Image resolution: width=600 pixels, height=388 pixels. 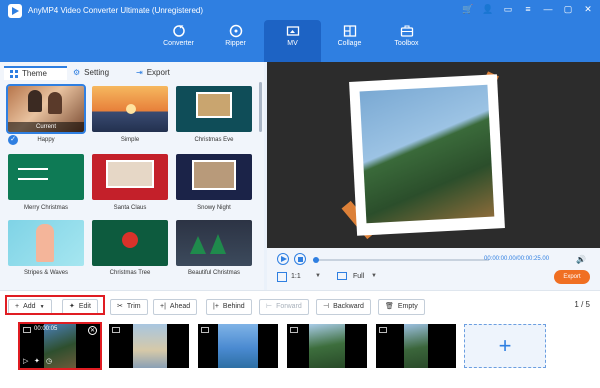 I want to click on tab-toolbox: Toolbox, so click(x=406, y=41).